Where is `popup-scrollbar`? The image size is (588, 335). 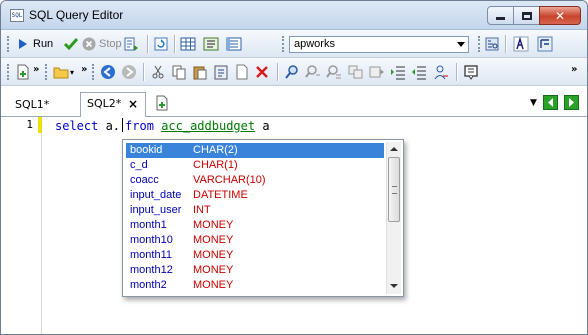 popup-scrollbar is located at coordinates (393, 218).